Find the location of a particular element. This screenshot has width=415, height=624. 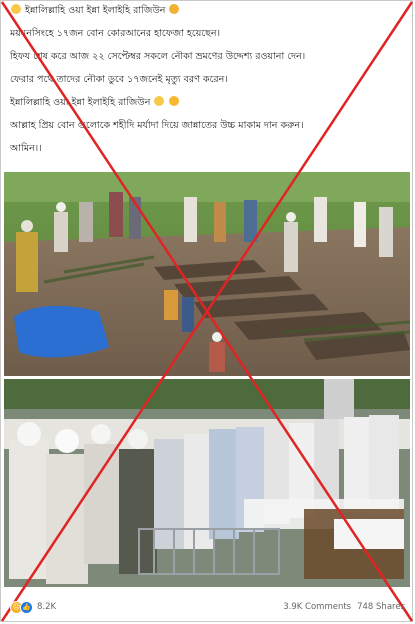

shares-count-link: 748 Shares is located at coordinates (381, 607).